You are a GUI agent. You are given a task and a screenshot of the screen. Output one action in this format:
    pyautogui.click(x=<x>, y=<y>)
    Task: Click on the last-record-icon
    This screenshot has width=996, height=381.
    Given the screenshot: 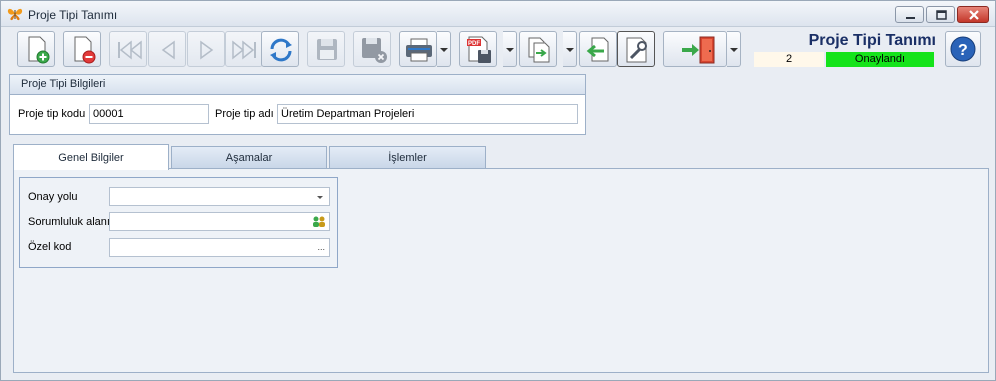 What is the action you would take?
    pyautogui.click(x=244, y=50)
    